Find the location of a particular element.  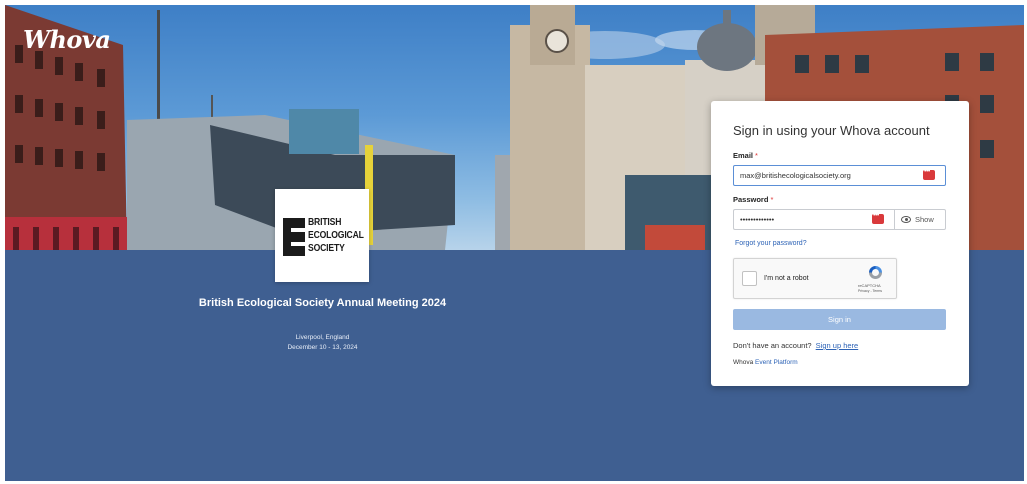

email-field: max@britishecologicalsociety.org is located at coordinates (839, 175).